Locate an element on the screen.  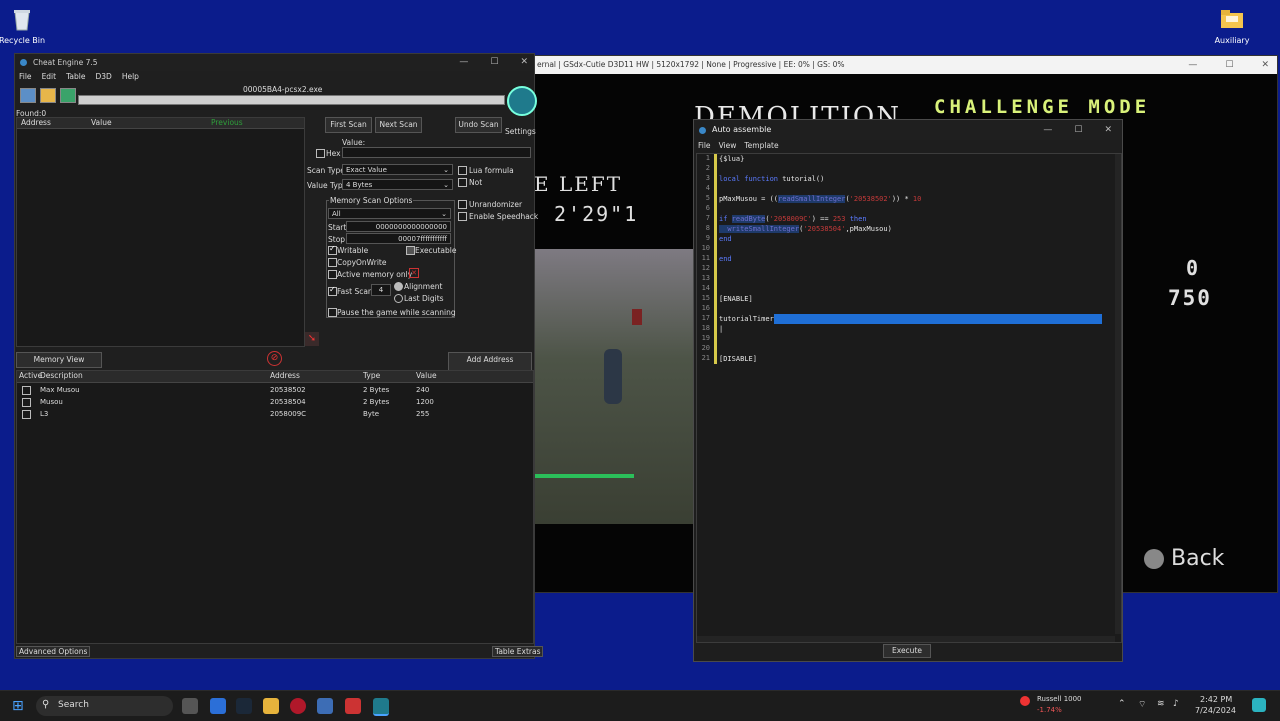
desktop-icon-auxiliary: Auxiliary is located at coordinates (1232, 25).